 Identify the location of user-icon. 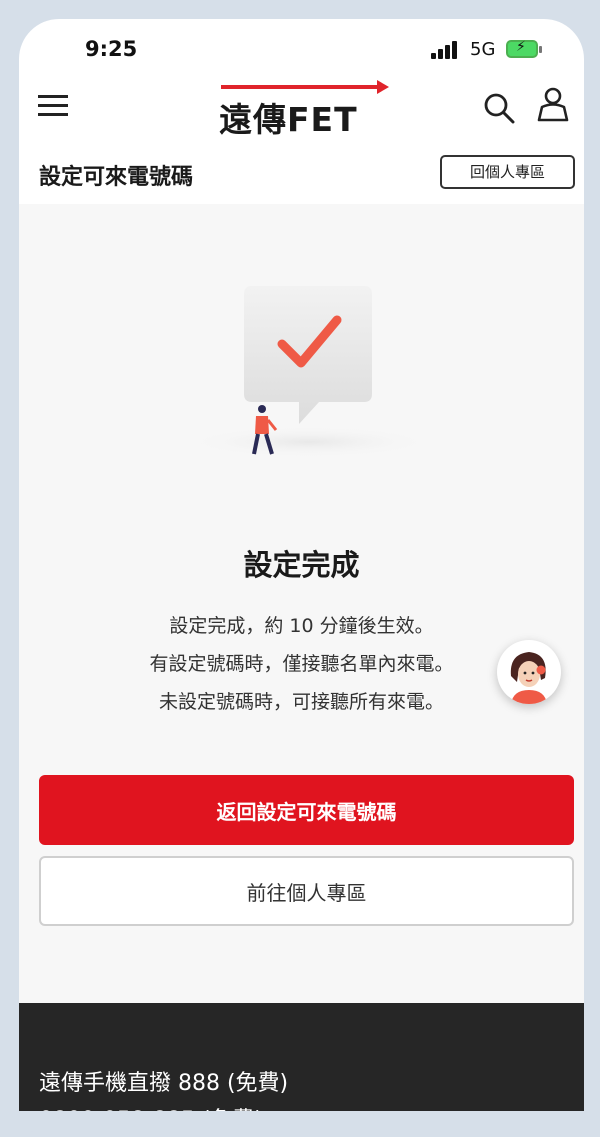
(553, 105).